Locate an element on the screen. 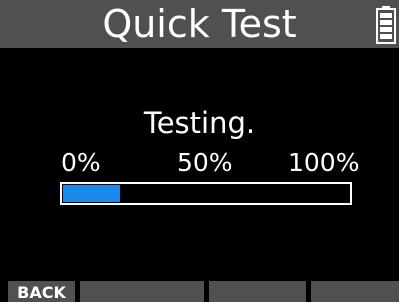  screen-title: Quick Test is located at coordinates (199, 24).